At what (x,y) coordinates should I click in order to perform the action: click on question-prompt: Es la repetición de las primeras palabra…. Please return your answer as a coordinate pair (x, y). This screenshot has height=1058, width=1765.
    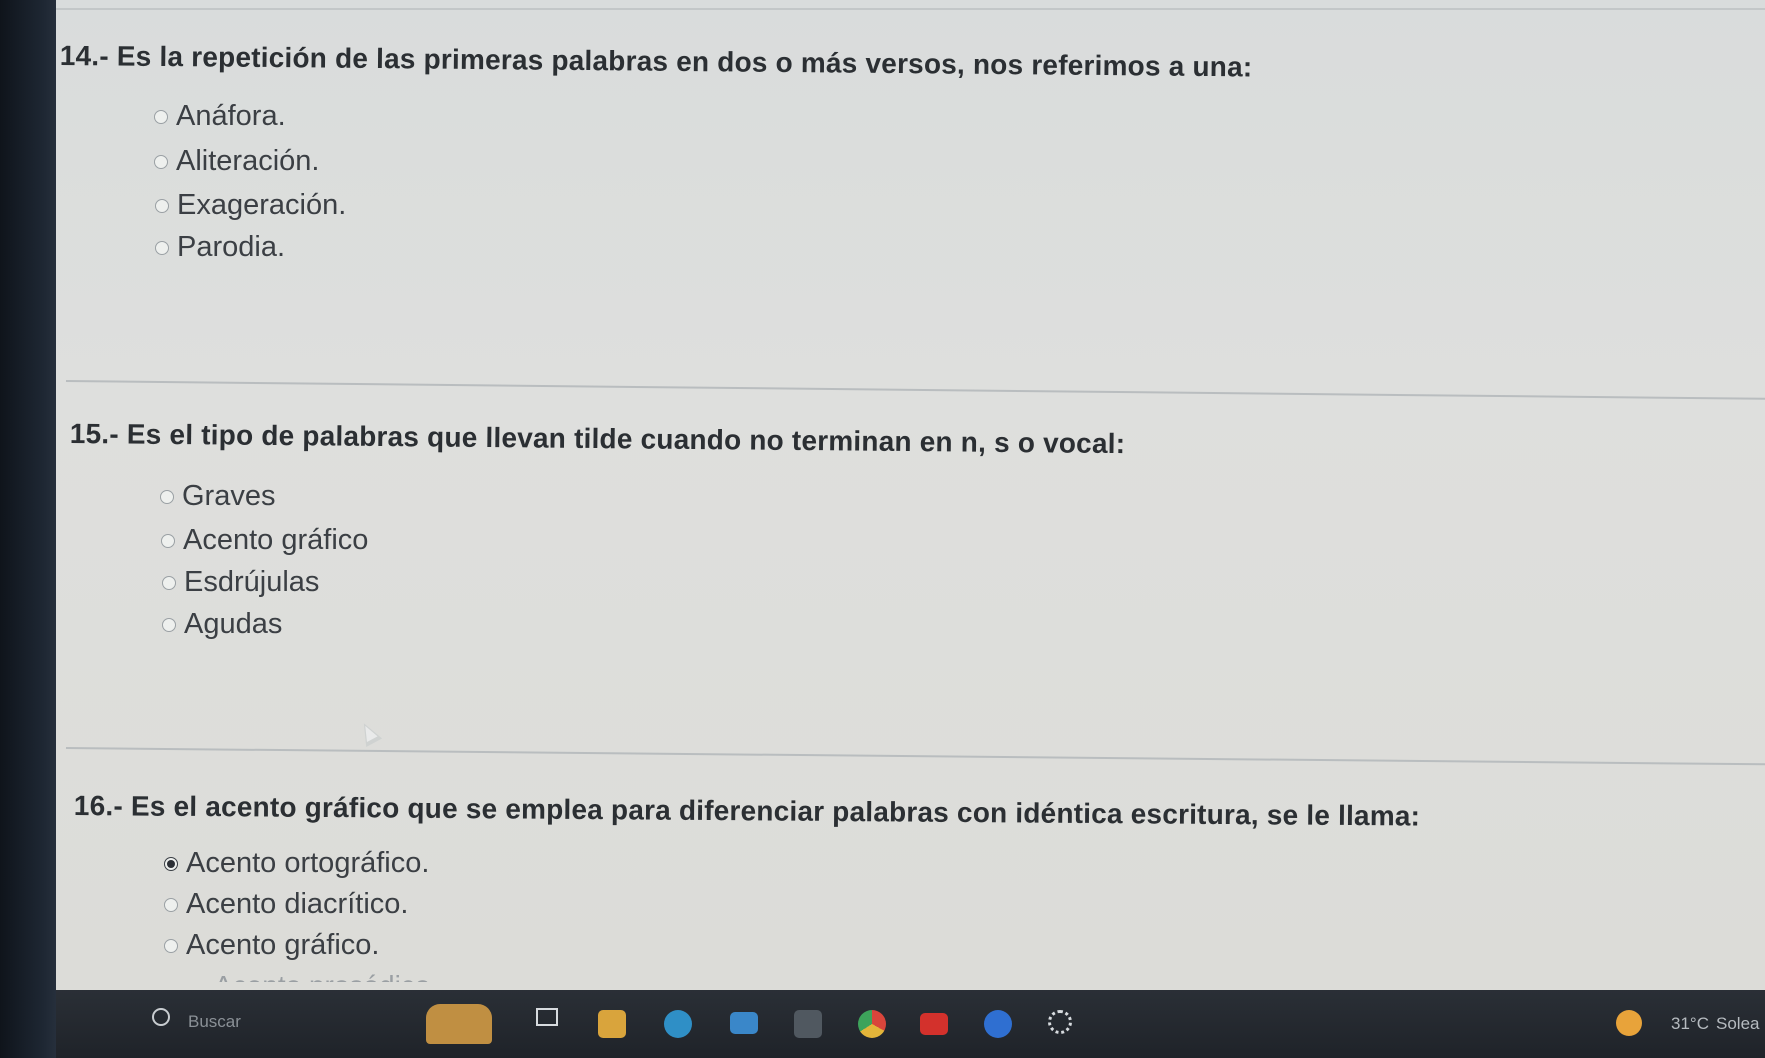
    Looking at the image, I should click on (684, 61).